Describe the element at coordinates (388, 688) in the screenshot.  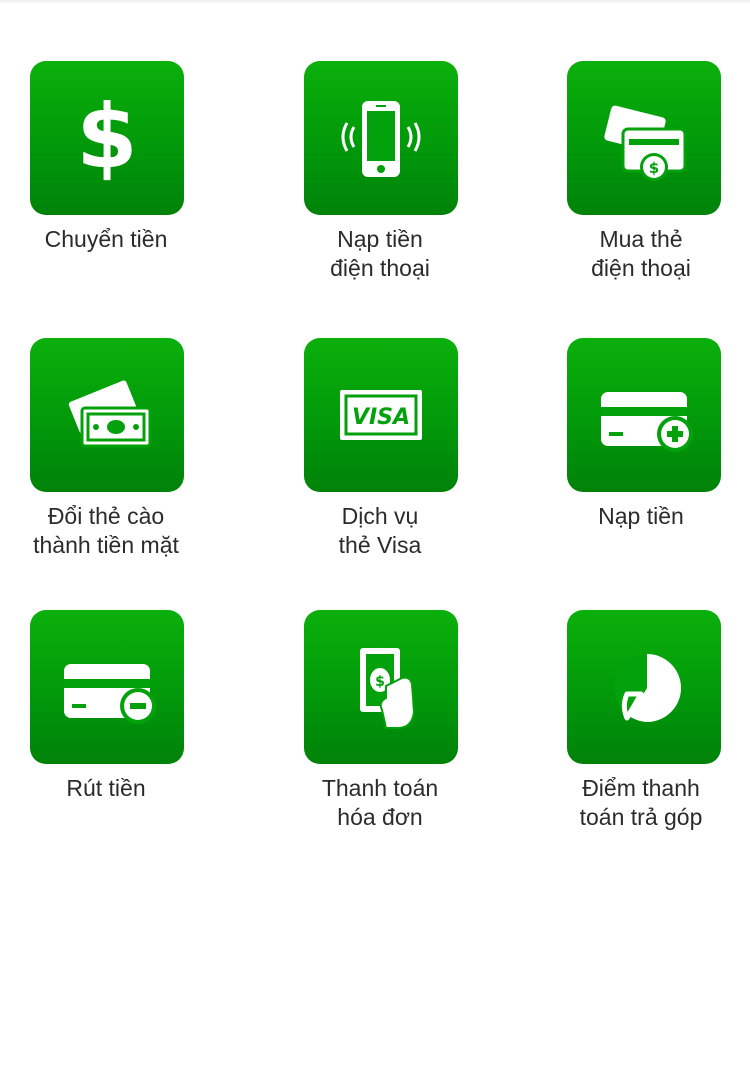
I see `bill-payment-icon: $` at that location.